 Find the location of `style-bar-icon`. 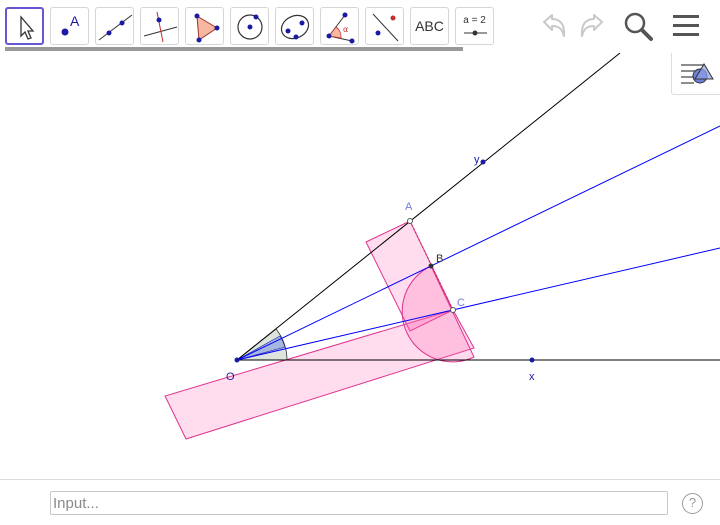

style-bar-icon is located at coordinates (697, 73).